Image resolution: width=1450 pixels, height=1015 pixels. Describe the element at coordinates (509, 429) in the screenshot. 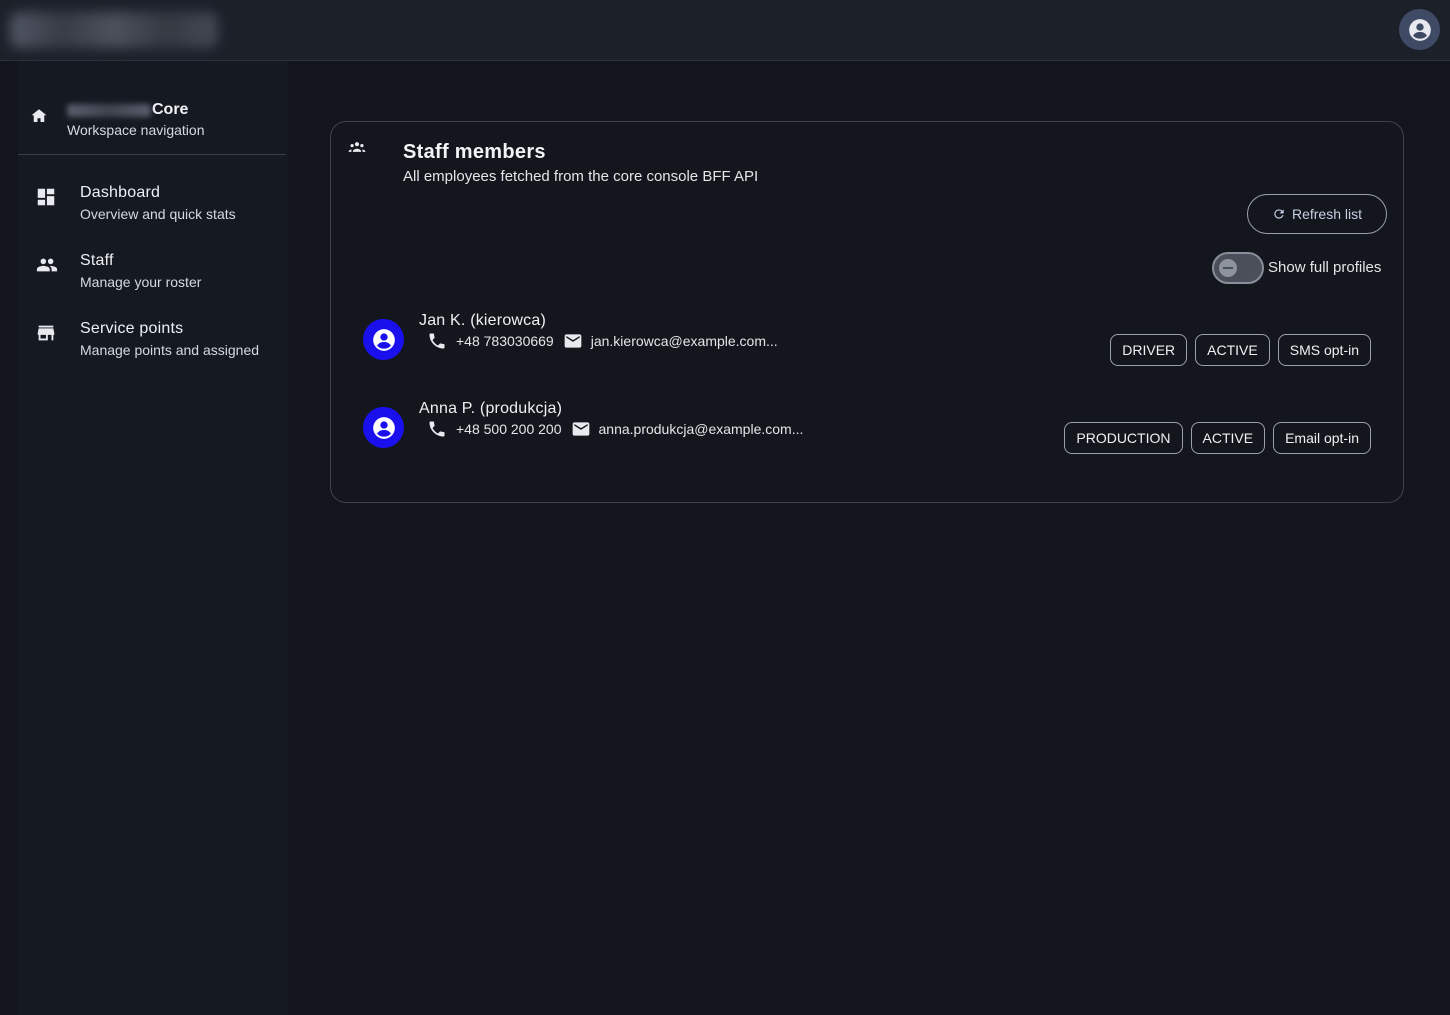

I see `employee-phone: +48 500 200 200` at that location.